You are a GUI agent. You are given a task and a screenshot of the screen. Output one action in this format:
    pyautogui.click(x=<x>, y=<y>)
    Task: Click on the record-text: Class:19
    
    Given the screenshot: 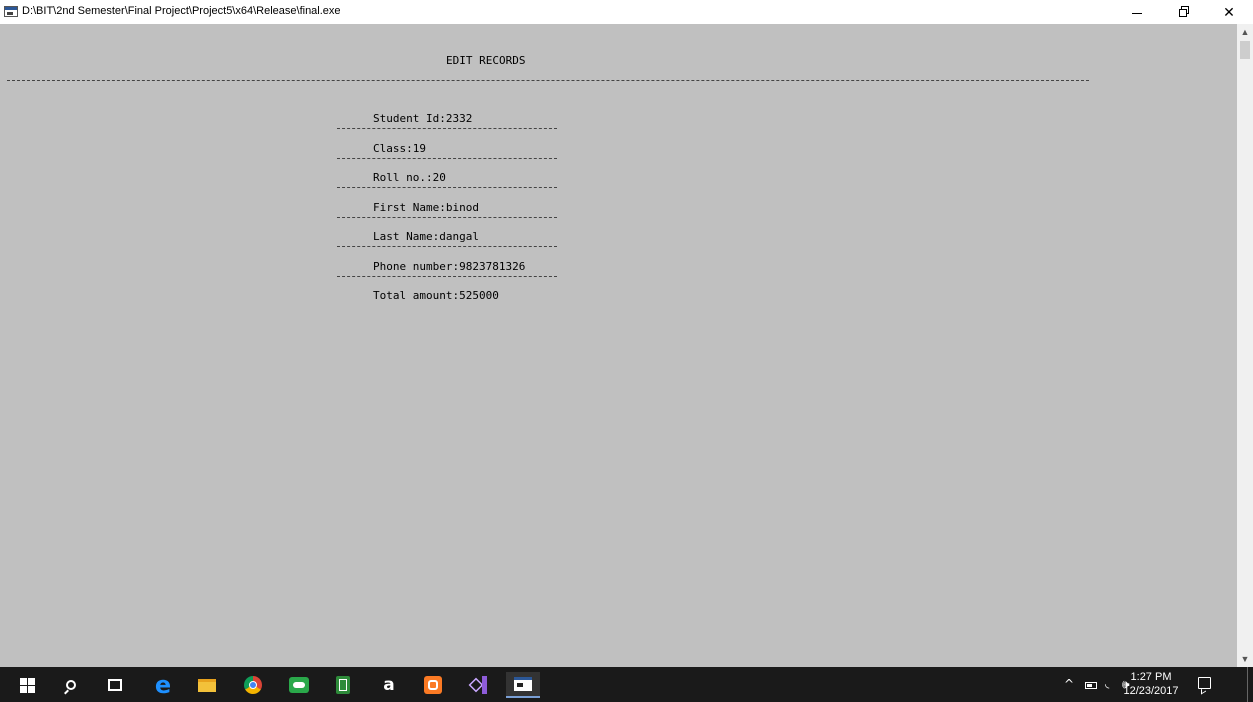 What is the action you would take?
    pyautogui.click(x=399, y=148)
    